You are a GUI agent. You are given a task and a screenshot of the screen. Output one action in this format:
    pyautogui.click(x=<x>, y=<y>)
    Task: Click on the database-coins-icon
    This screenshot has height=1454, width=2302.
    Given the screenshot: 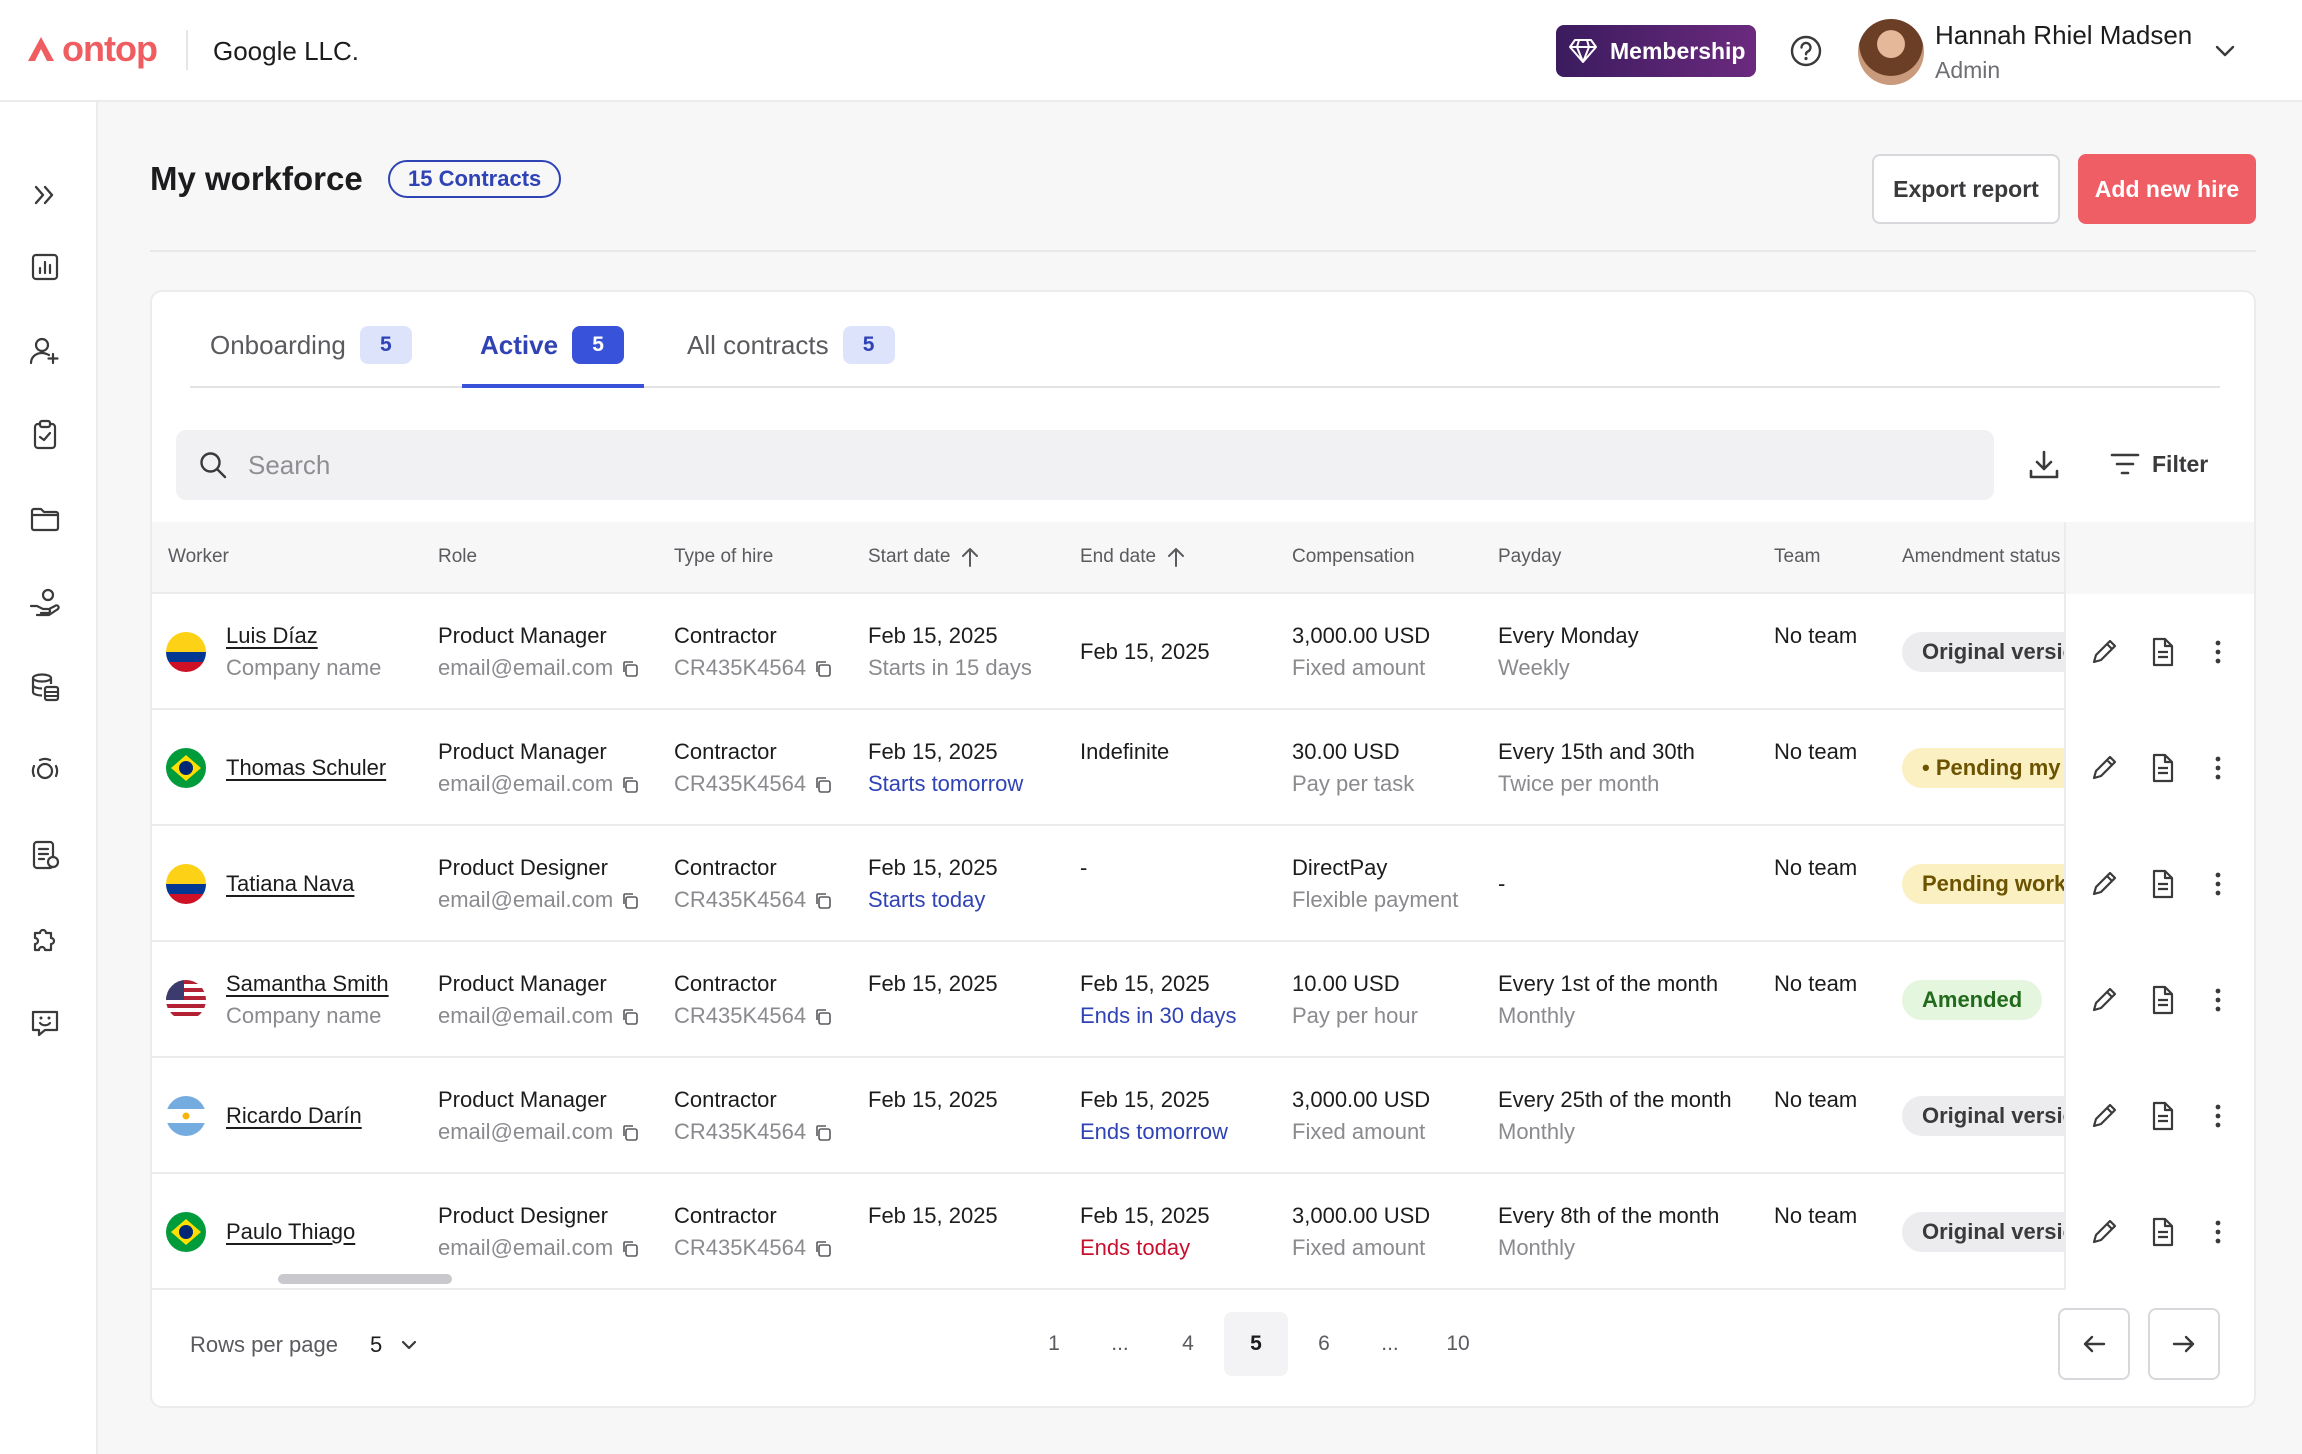 What is the action you would take?
    pyautogui.click(x=45, y=687)
    